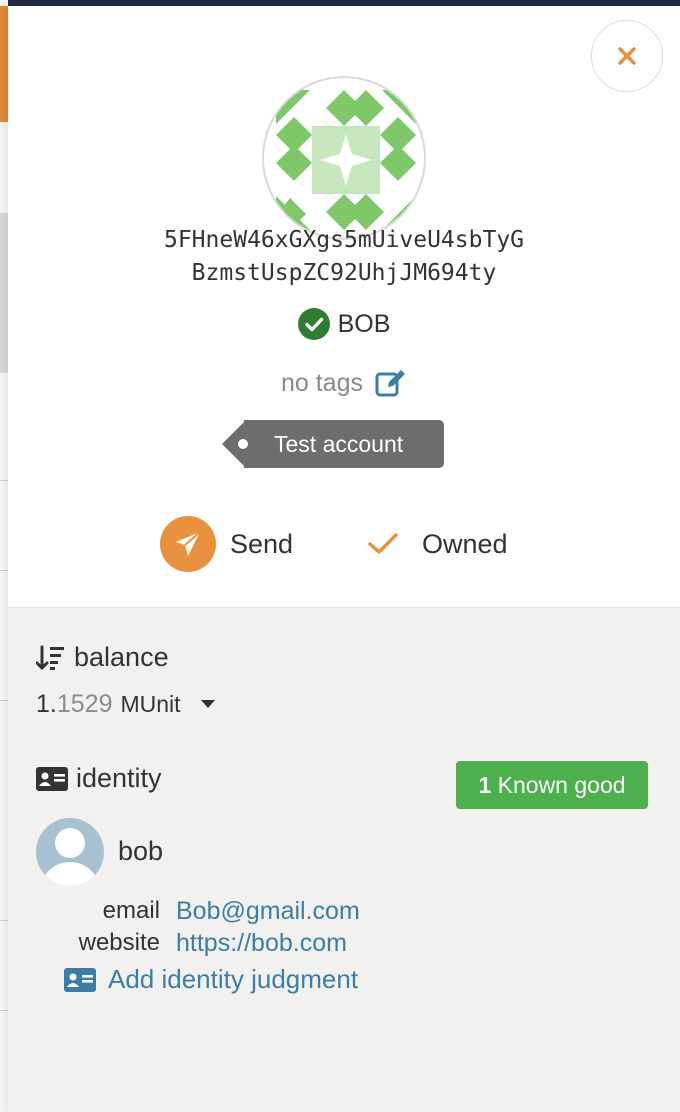  I want to click on check-circle-icon, so click(313, 324).